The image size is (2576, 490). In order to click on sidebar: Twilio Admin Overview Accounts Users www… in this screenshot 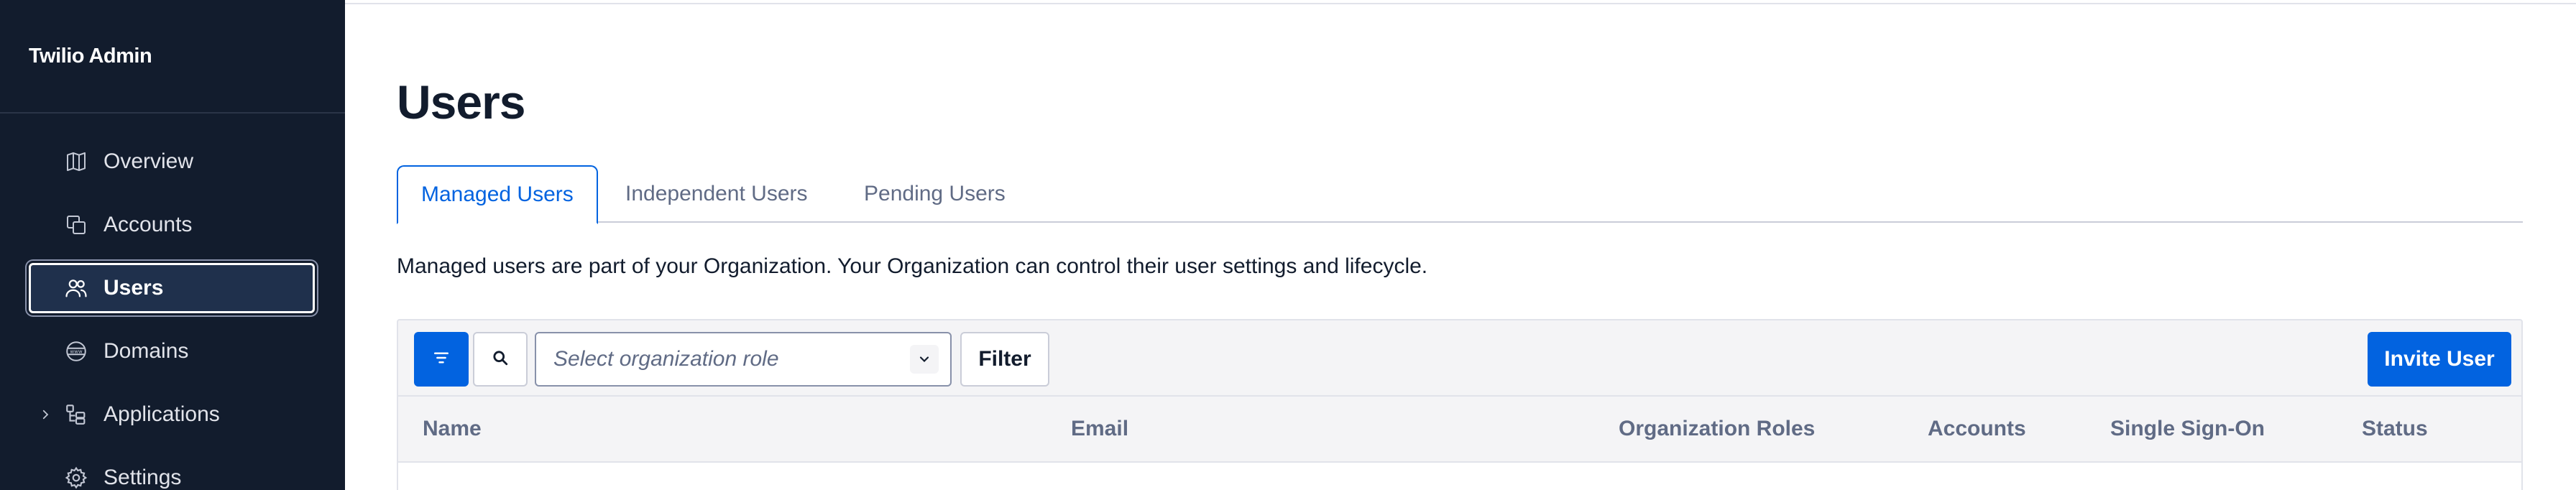, I will do `click(172, 245)`.